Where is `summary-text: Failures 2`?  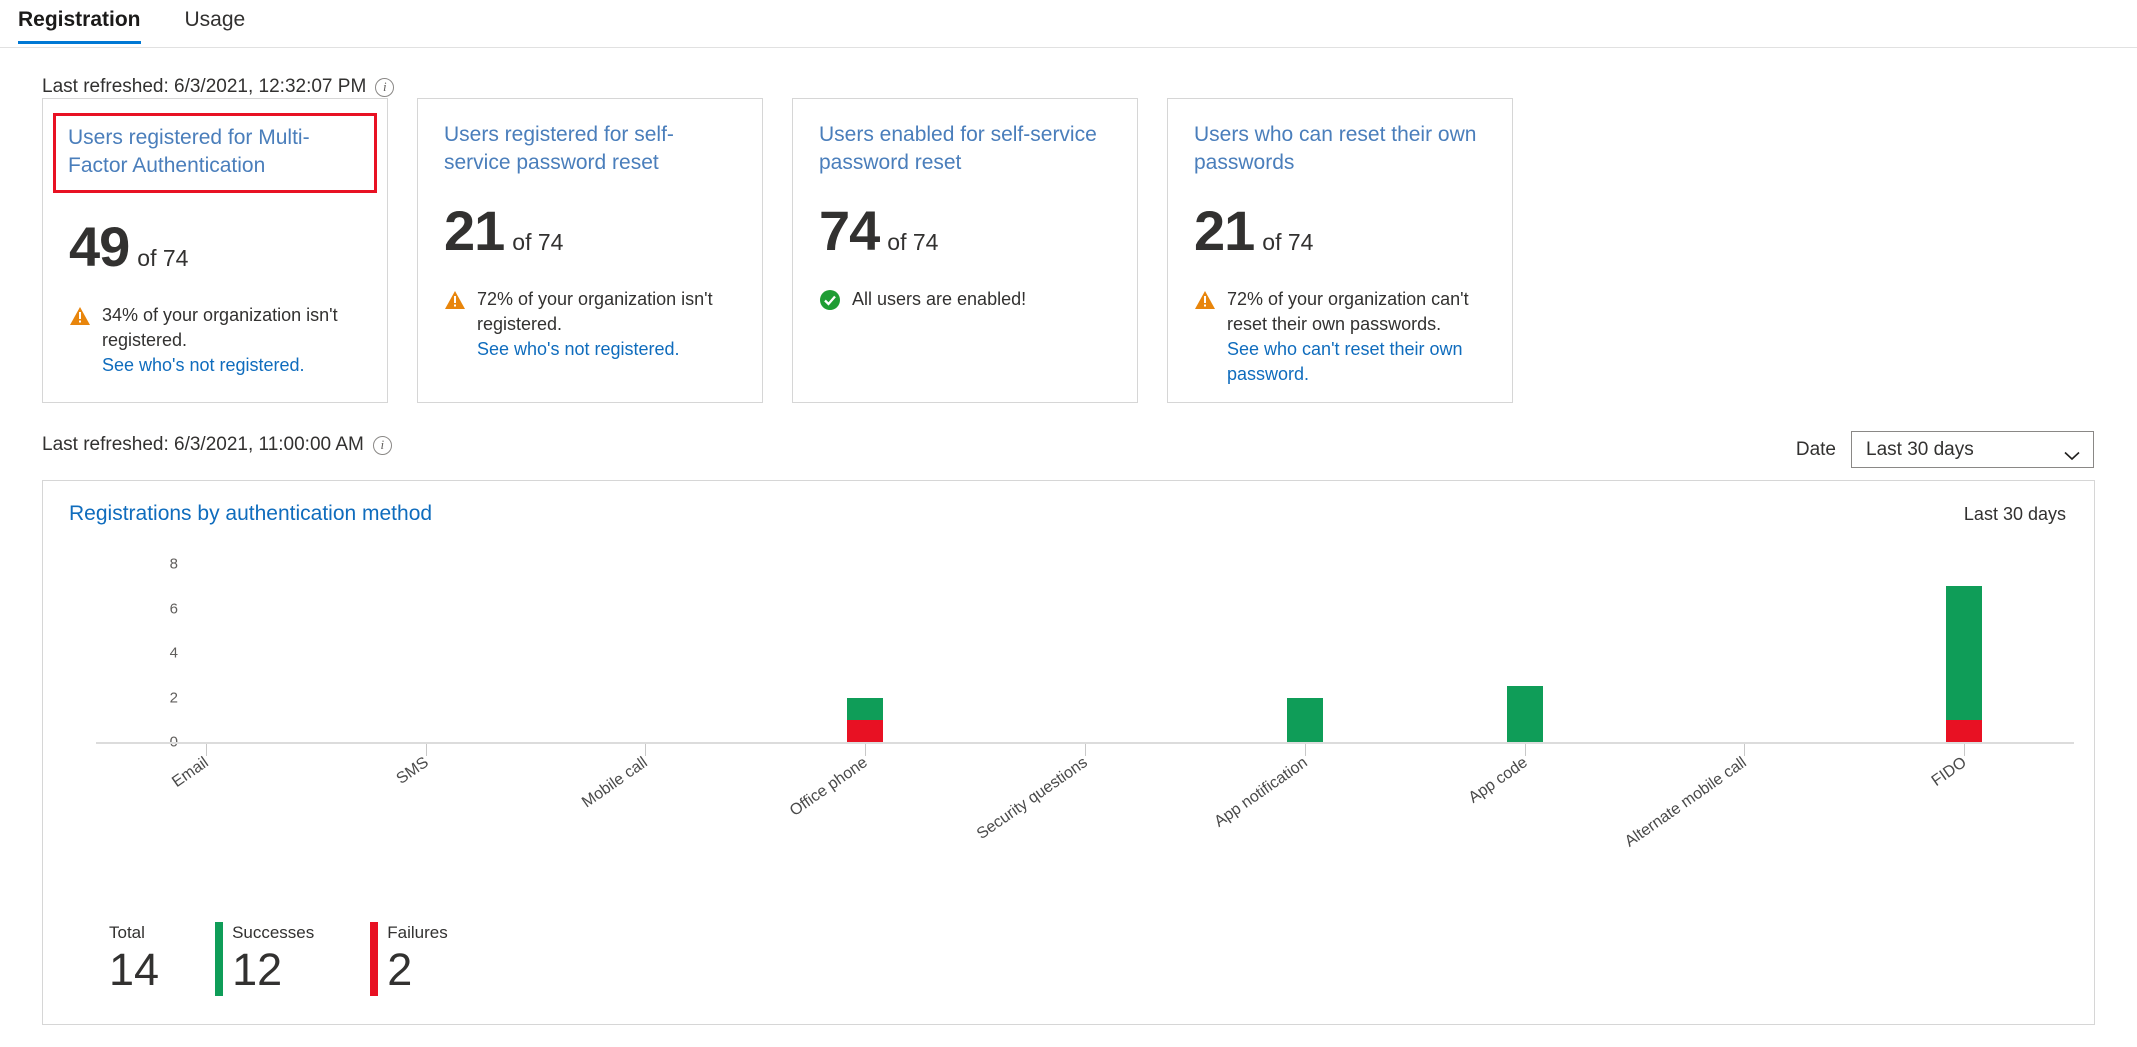
summary-text: Failures 2 is located at coordinates (417, 959).